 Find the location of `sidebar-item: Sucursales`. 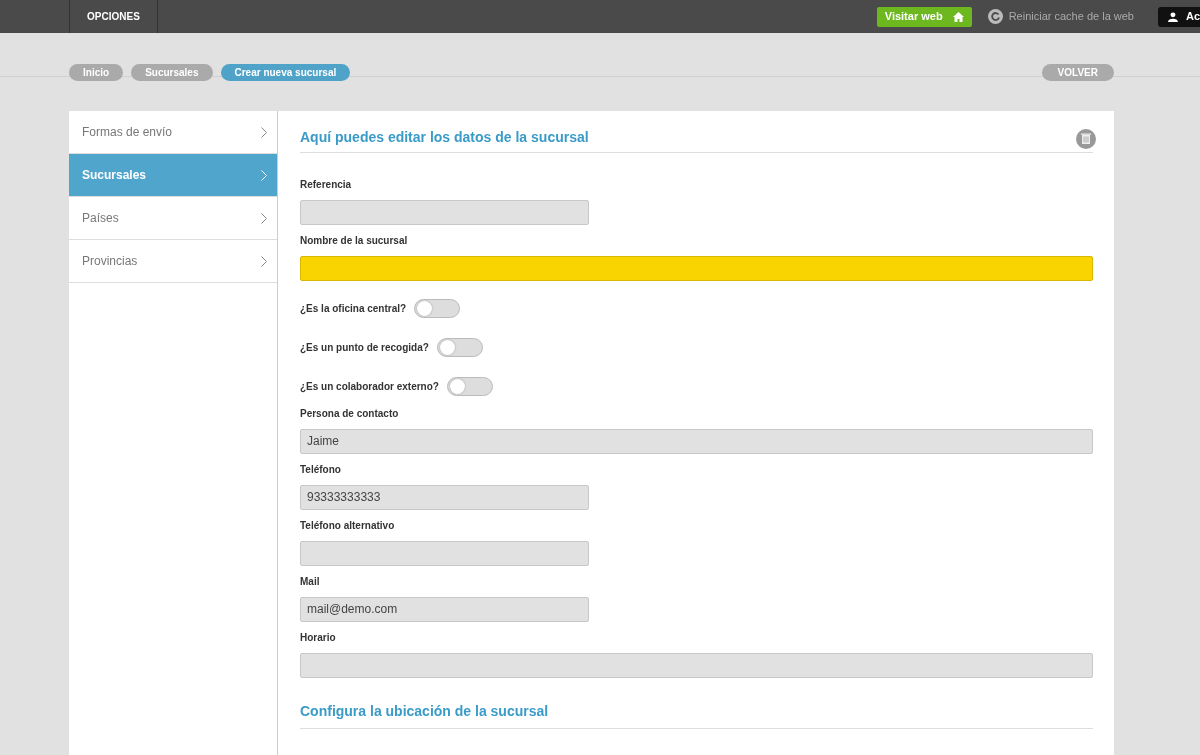

sidebar-item: Sucursales is located at coordinates (173, 175).